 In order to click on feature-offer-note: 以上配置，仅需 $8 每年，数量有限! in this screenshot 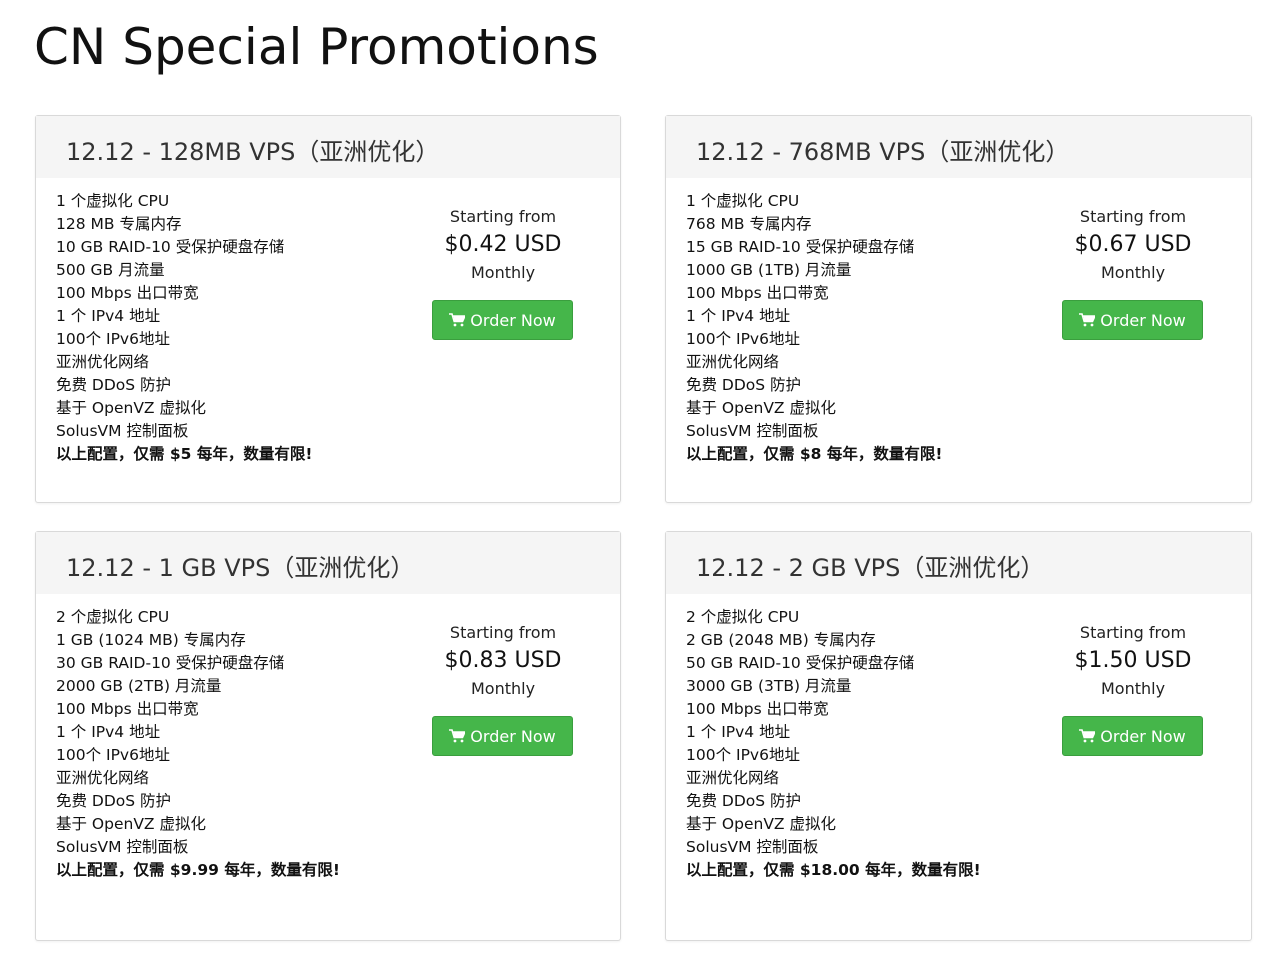, I will do `click(814, 454)`.